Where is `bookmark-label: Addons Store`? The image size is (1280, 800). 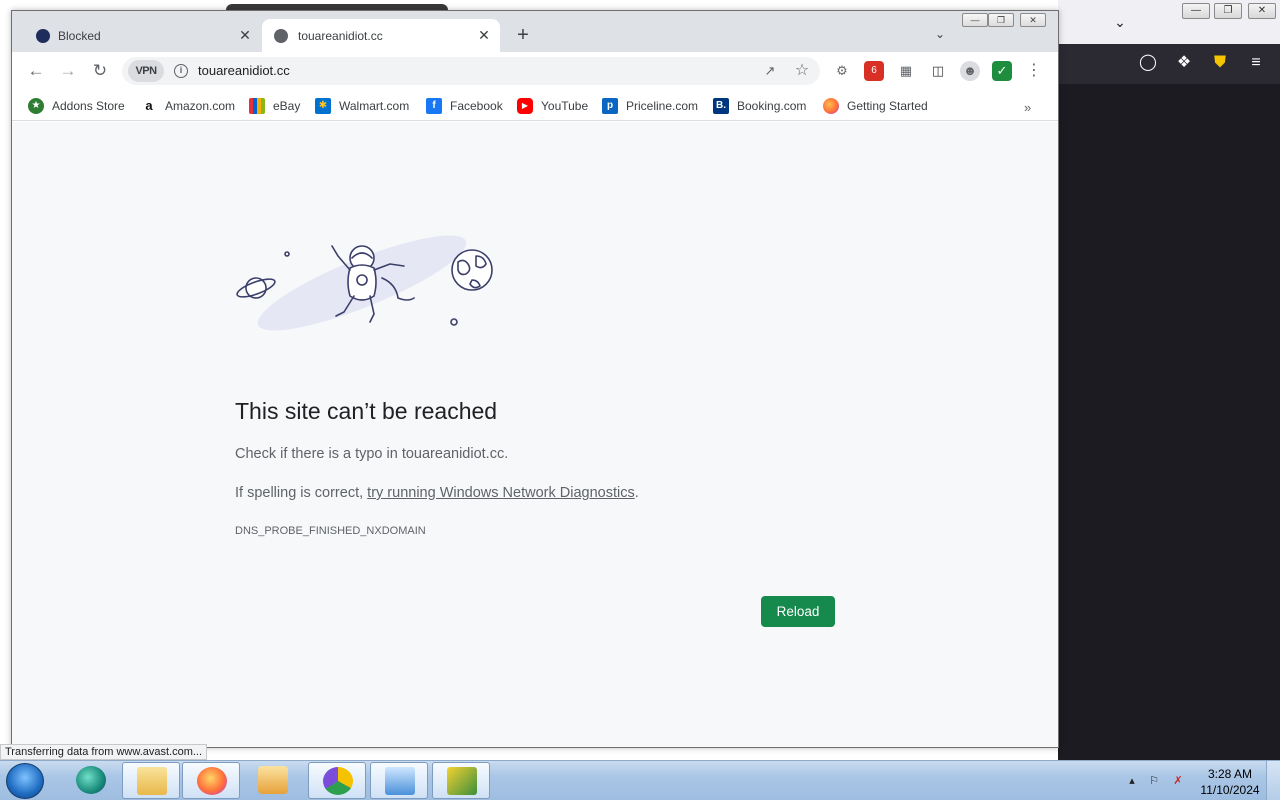
bookmark-label: Addons Store is located at coordinates (88, 106).